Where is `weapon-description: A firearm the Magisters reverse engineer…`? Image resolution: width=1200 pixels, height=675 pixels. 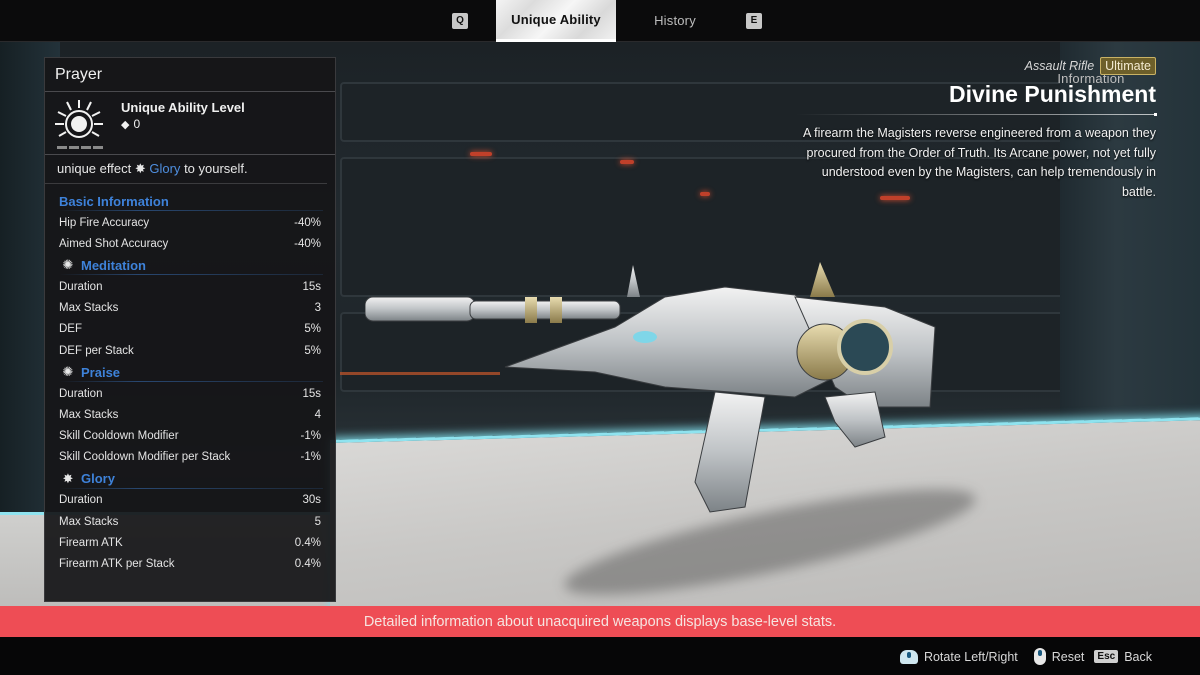 weapon-description: A firearm the Magisters reverse engineer… is located at coordinates (979, 162).